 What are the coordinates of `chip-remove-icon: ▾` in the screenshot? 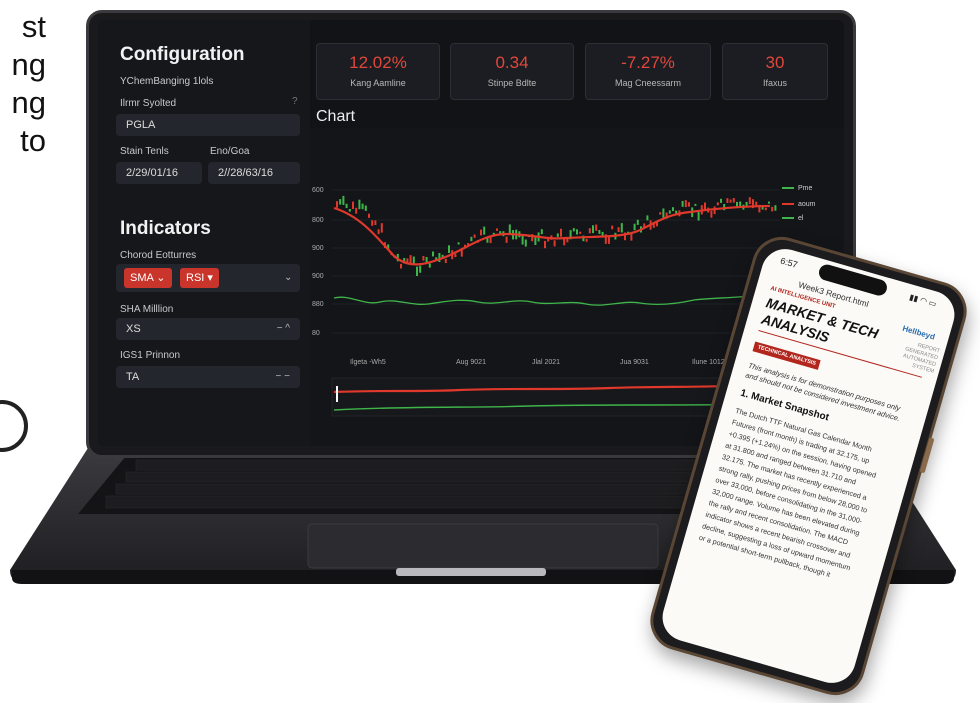 It's located at (210, 278).